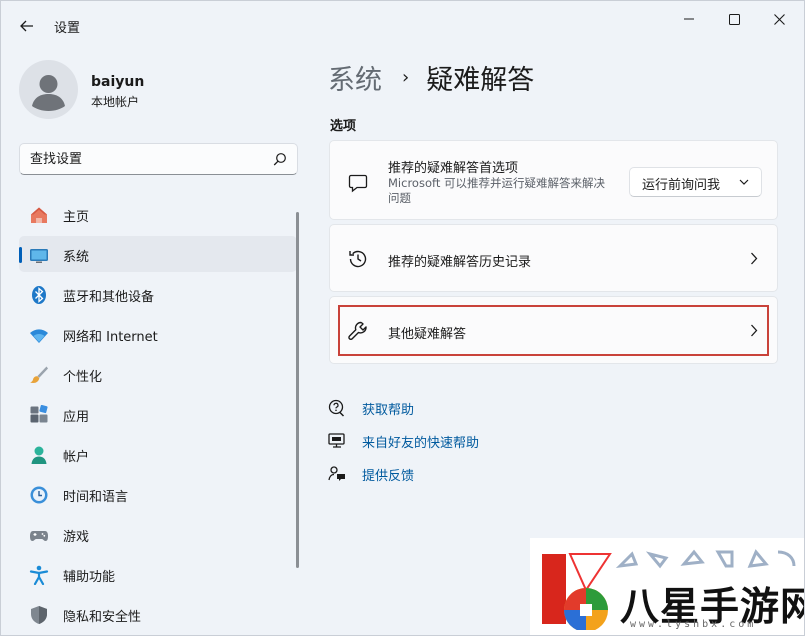  What do you see at coordinates (110, 337) in the screenshot?
I see `sidebar-item-label: 网络和 Internet` at bounding box center [110, 337].